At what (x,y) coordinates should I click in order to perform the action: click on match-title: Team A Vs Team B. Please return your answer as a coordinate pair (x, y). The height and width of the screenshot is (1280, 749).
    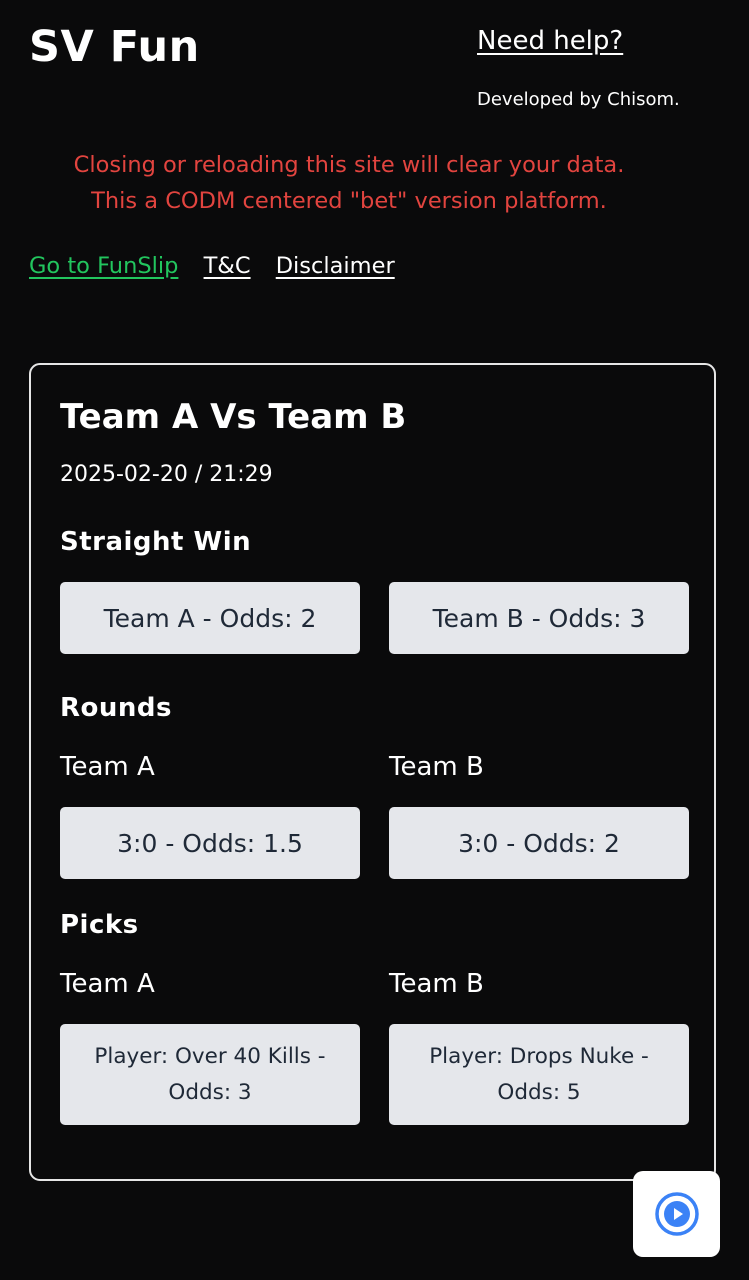
    Looking at the image, I should click on (233, 417).